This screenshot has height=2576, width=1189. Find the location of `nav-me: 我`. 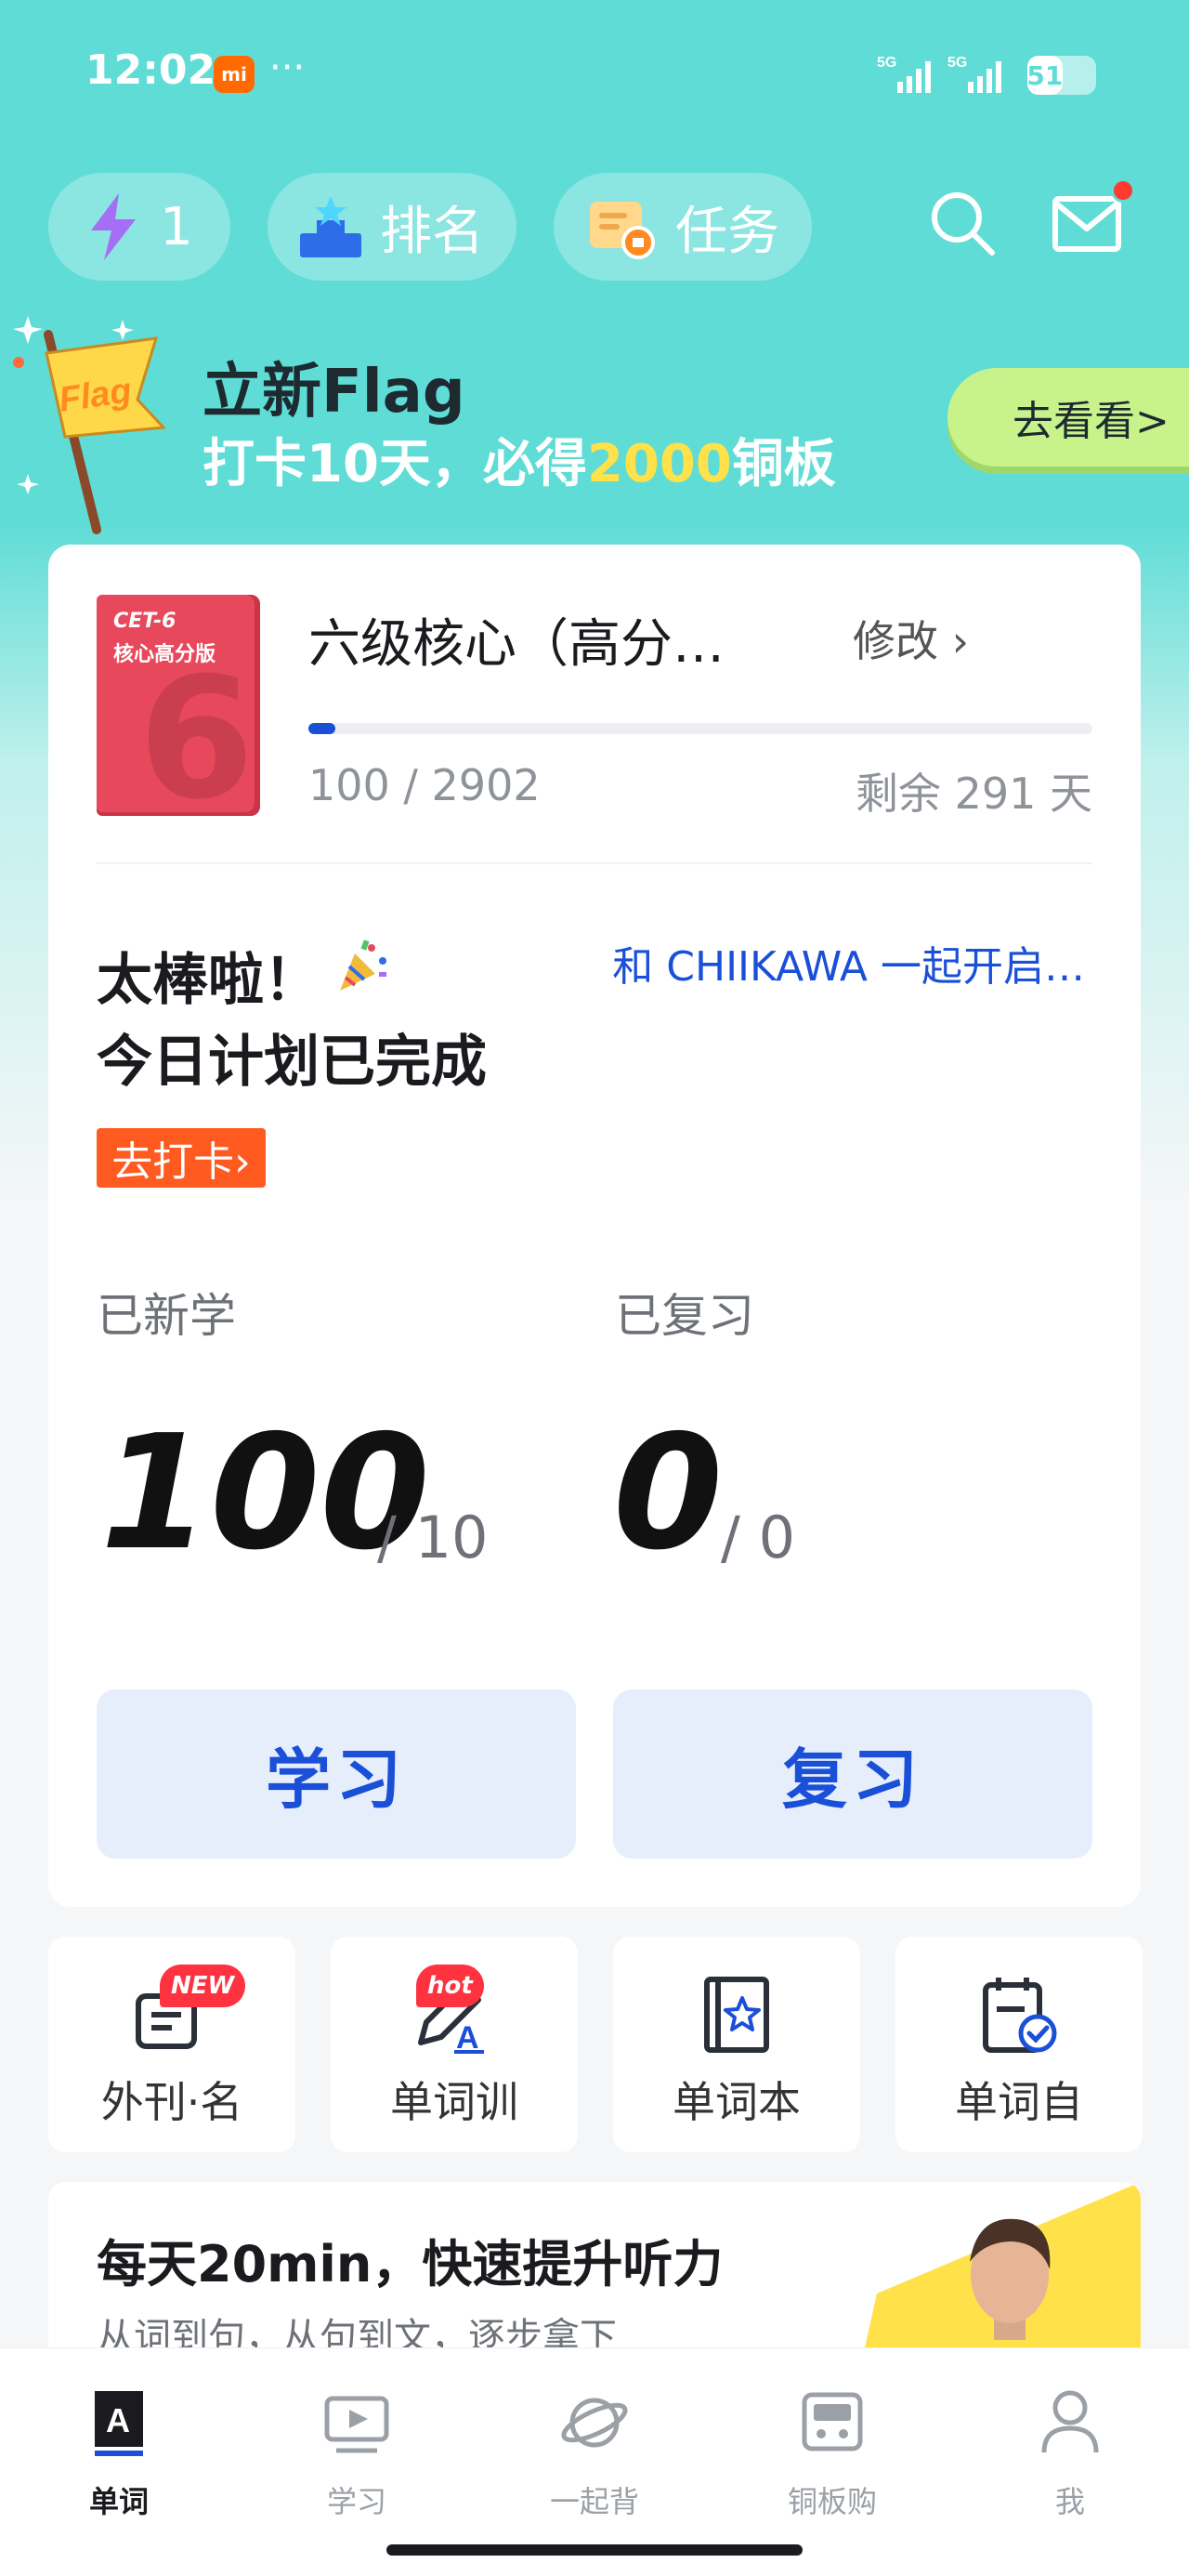

nav-me: 我 is located at coordinates (1070, 2443).